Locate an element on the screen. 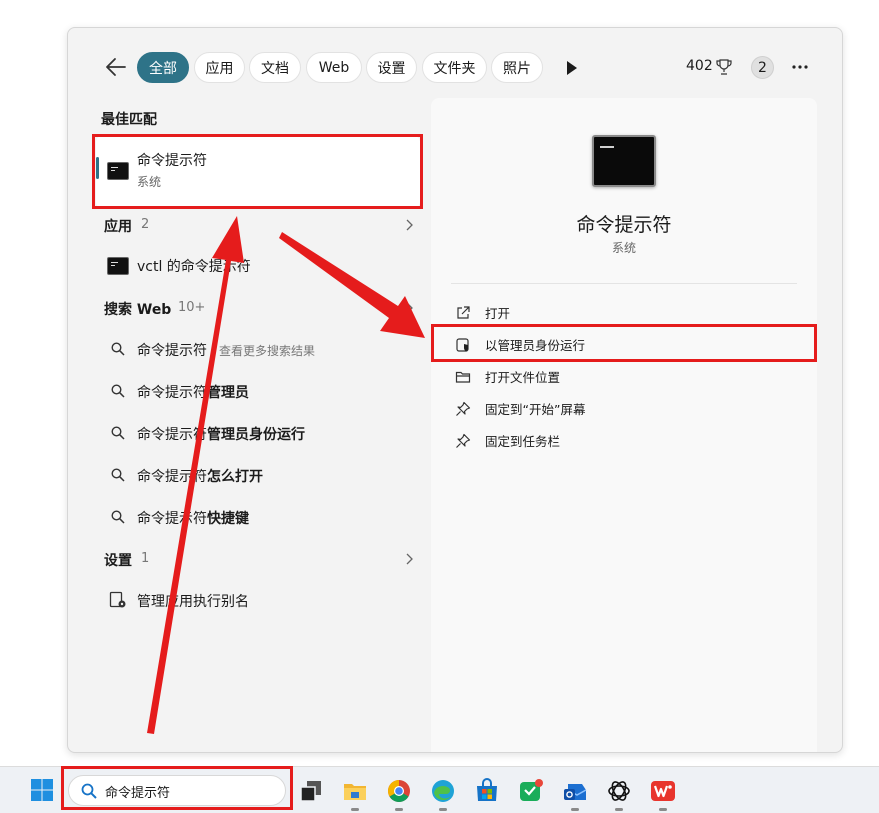  settings-result-item: 管理应用执行别名 is located at coordinates (193, 601).